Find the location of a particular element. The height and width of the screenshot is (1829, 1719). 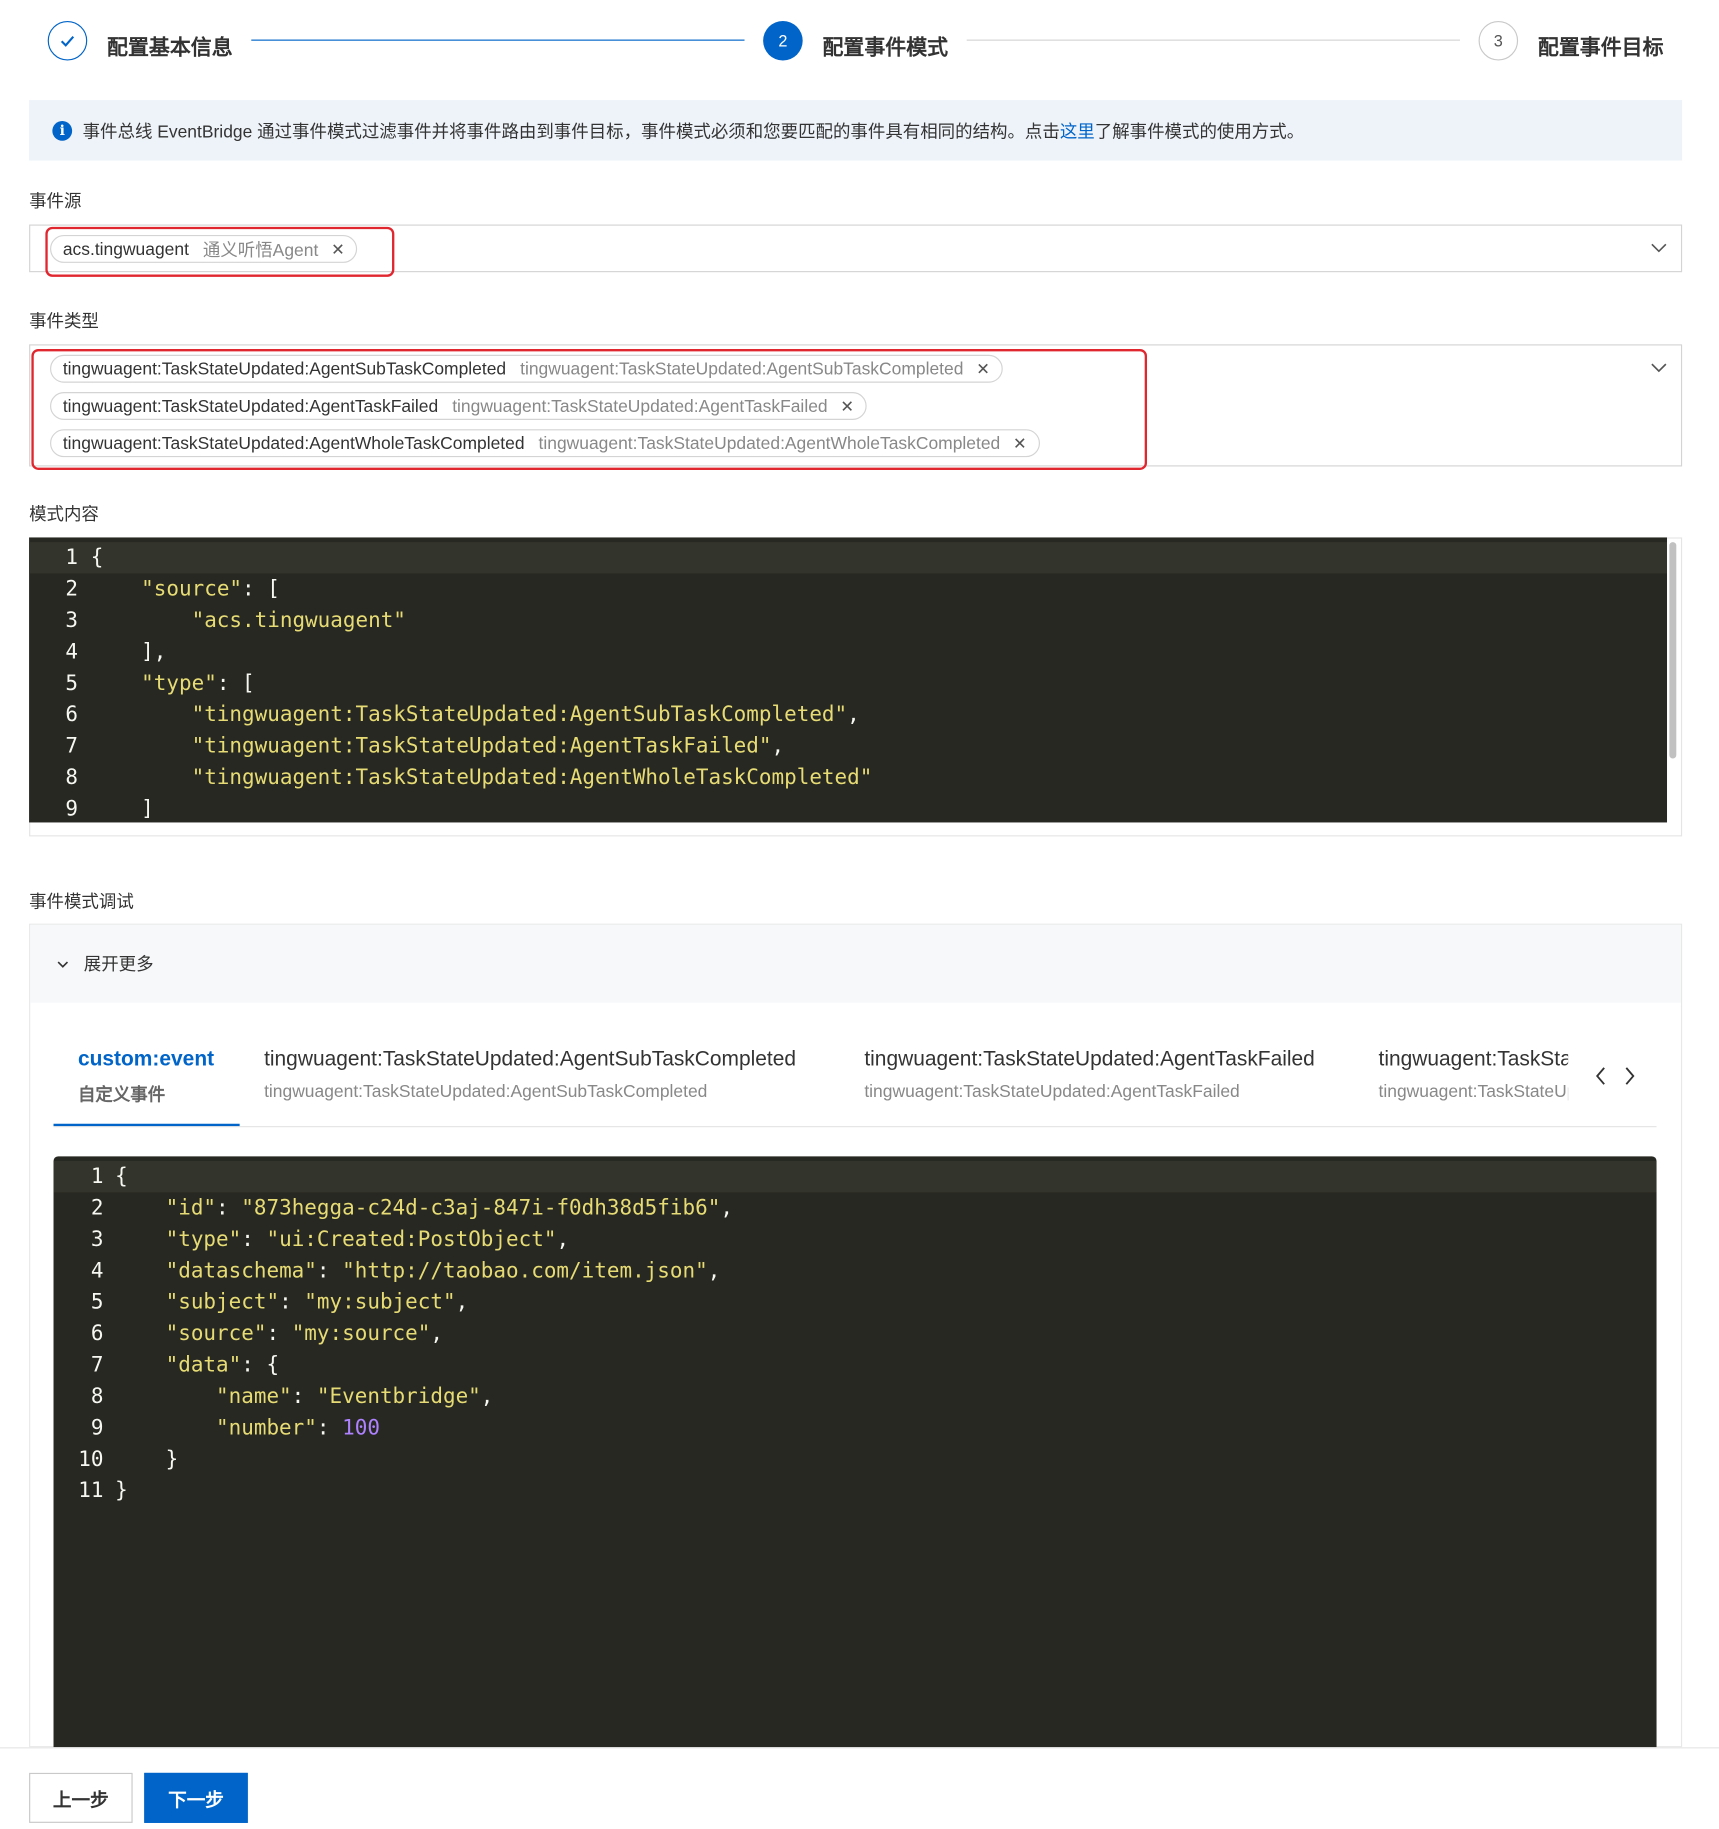

step-2-label: 配置事件模式 is located at coordinates (885, 48).